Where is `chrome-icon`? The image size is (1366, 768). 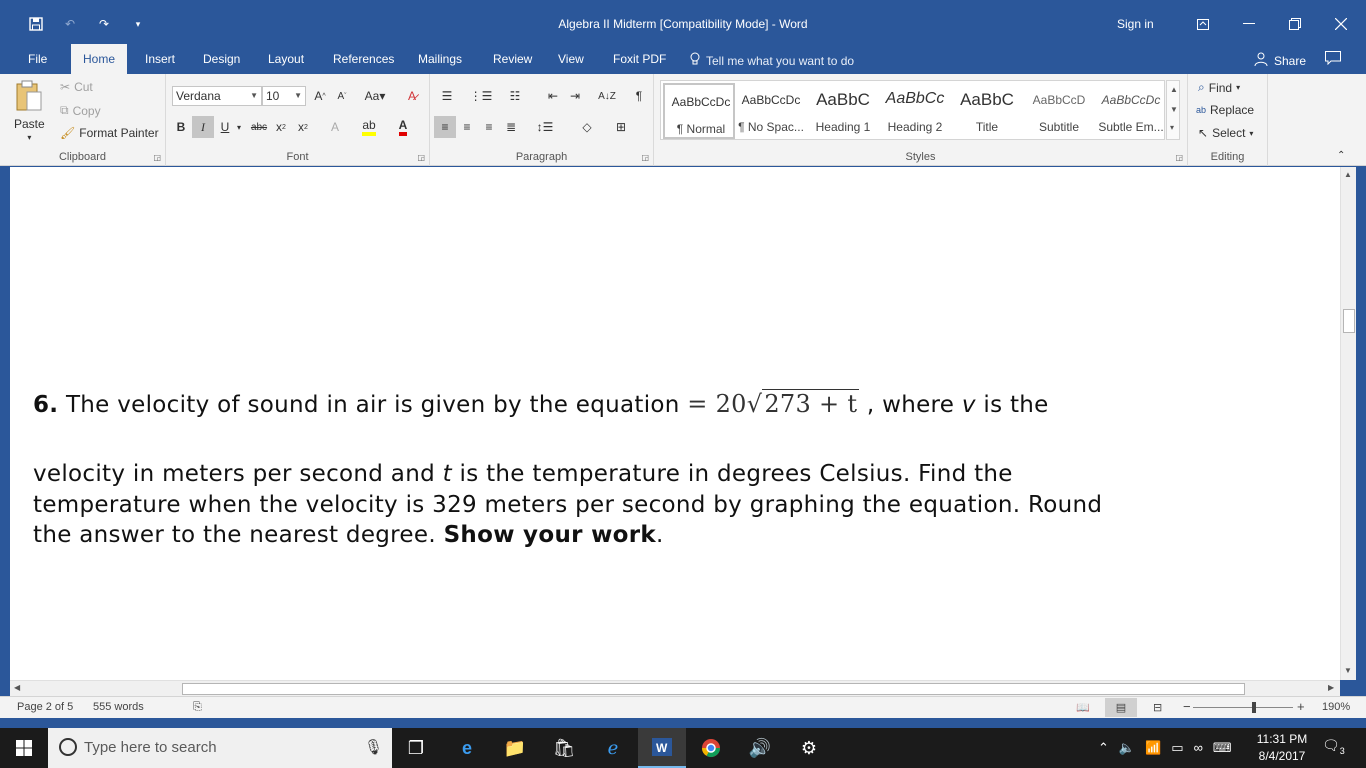
chrome-icon is located at coordinates (711, 748).